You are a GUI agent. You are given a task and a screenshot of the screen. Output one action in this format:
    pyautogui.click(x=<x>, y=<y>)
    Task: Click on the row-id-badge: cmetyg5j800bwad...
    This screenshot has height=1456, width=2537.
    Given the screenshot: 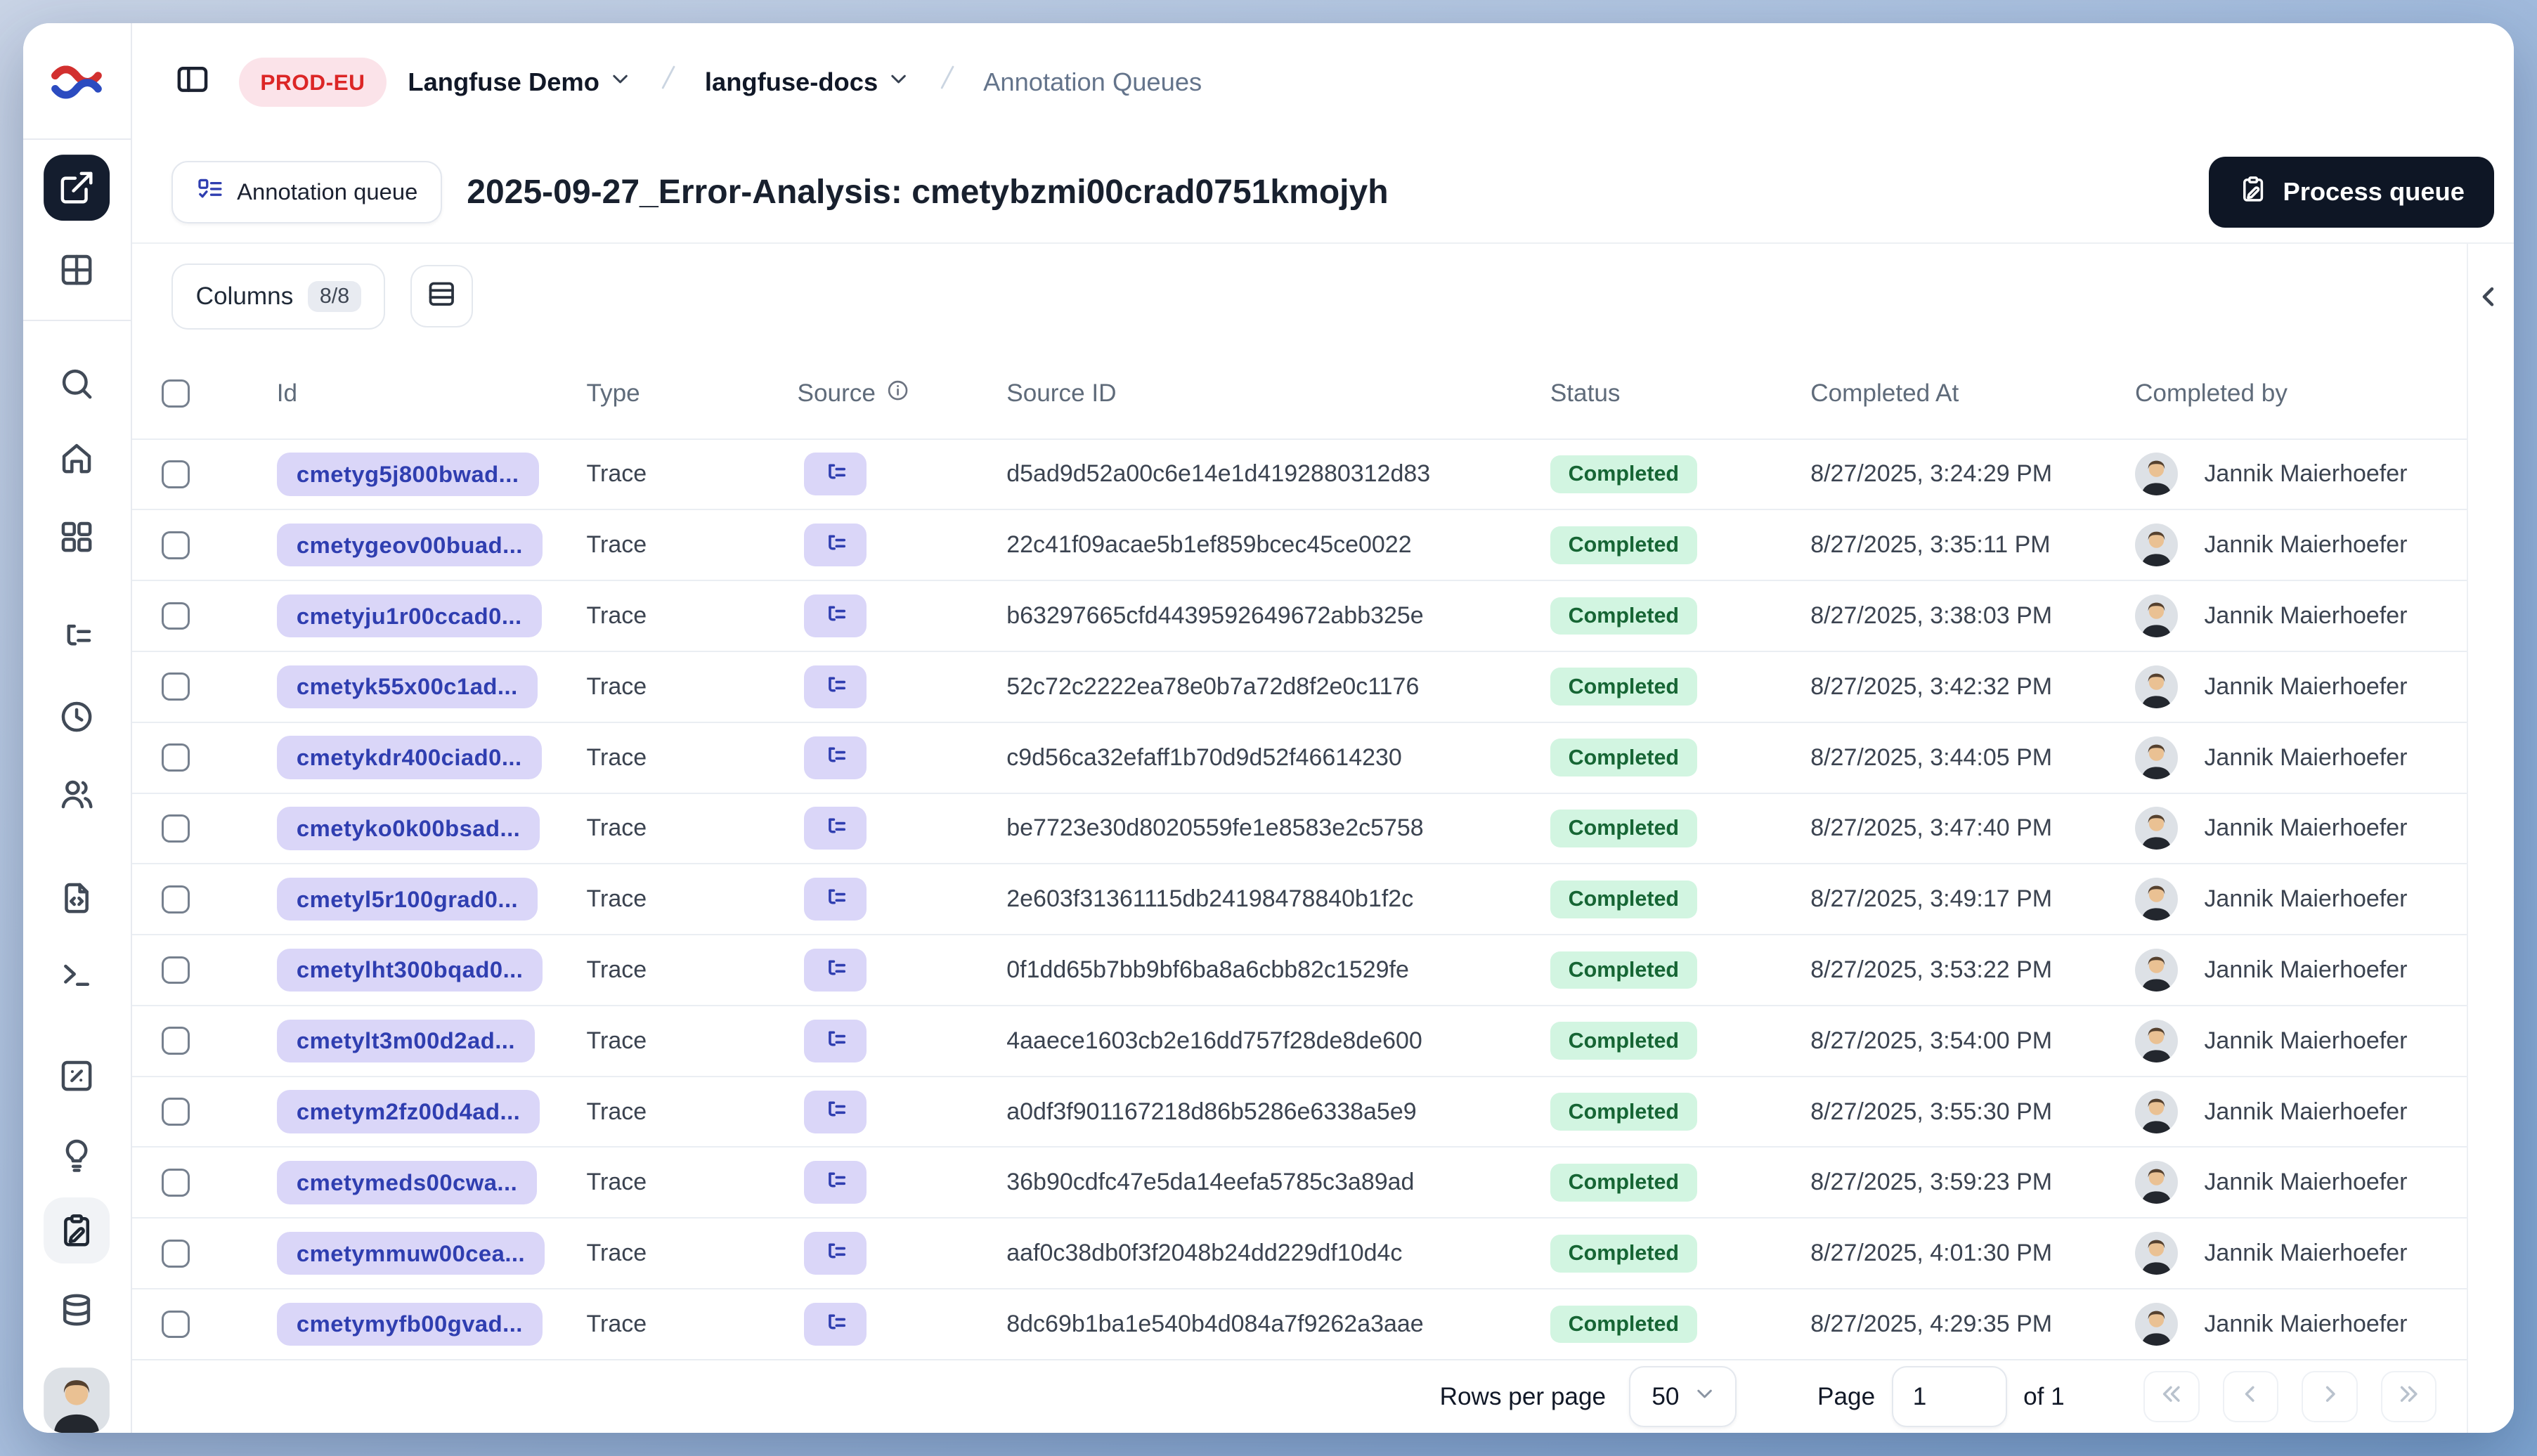 What is the action you would take?
    pyautogui.click(x=408, y=474)
    